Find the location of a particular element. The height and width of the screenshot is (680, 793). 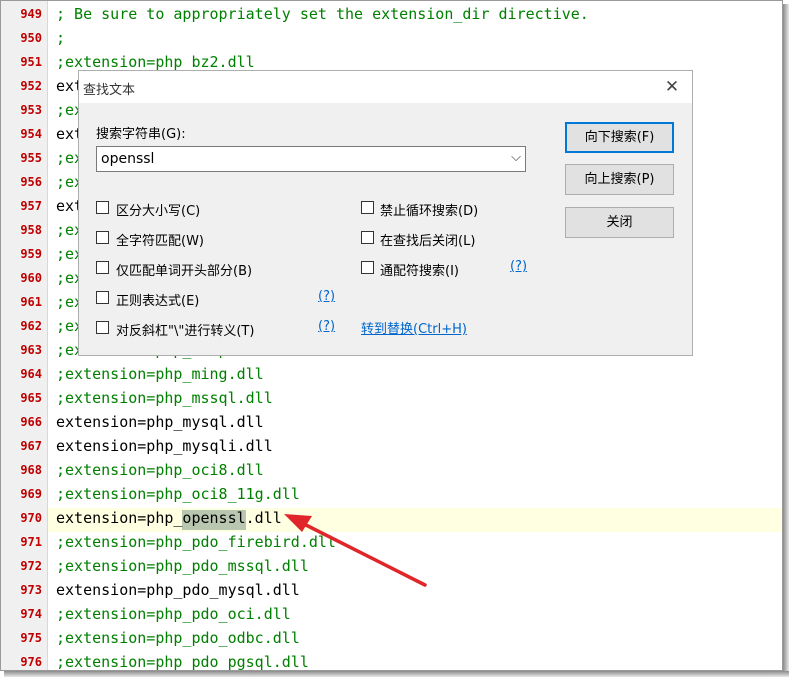

arrow-shaft is located at coordinates (361, 553).